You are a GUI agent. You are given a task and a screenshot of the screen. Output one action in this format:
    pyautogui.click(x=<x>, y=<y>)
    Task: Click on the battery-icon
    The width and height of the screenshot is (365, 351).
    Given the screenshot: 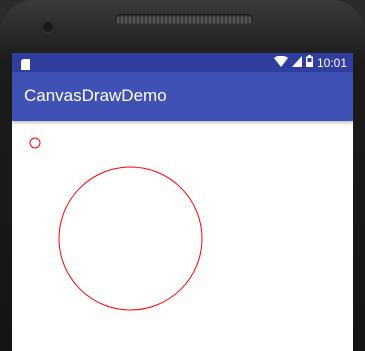 What is the action you would take?
    pyautogui.click(x=309, y=62)
    